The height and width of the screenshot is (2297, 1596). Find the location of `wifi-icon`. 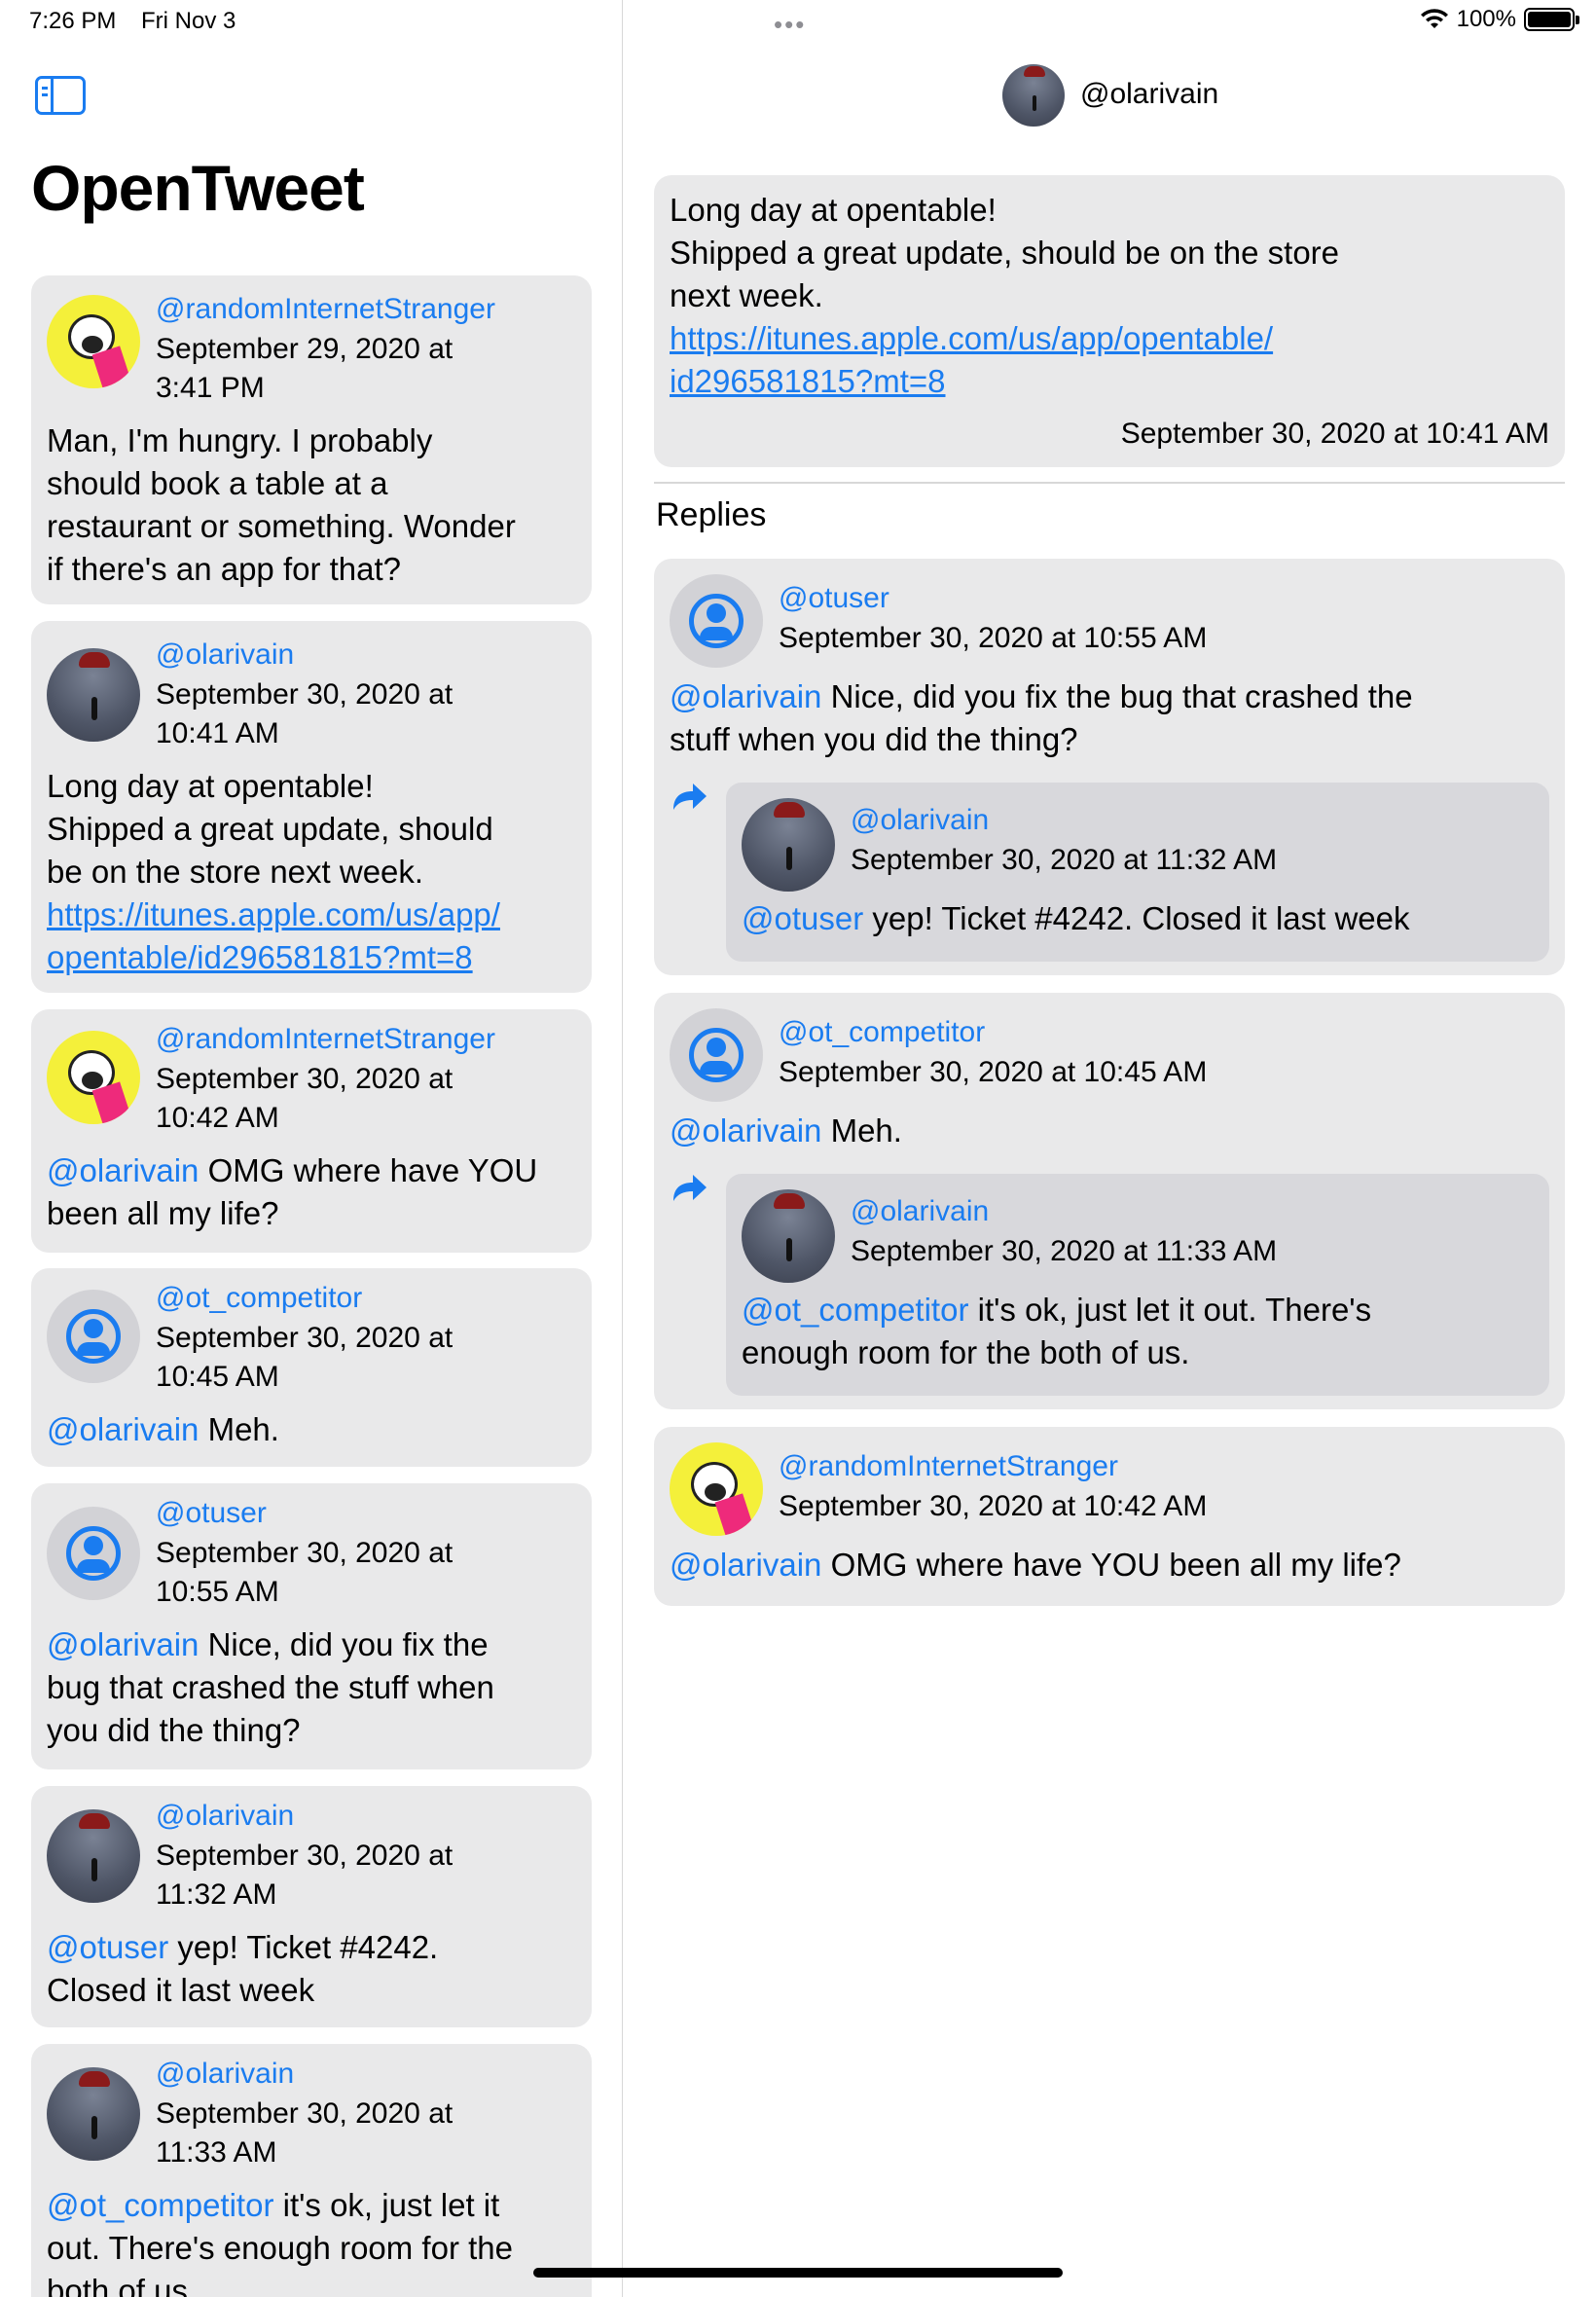

wifi-icon is located at coordinates (1434, 18).